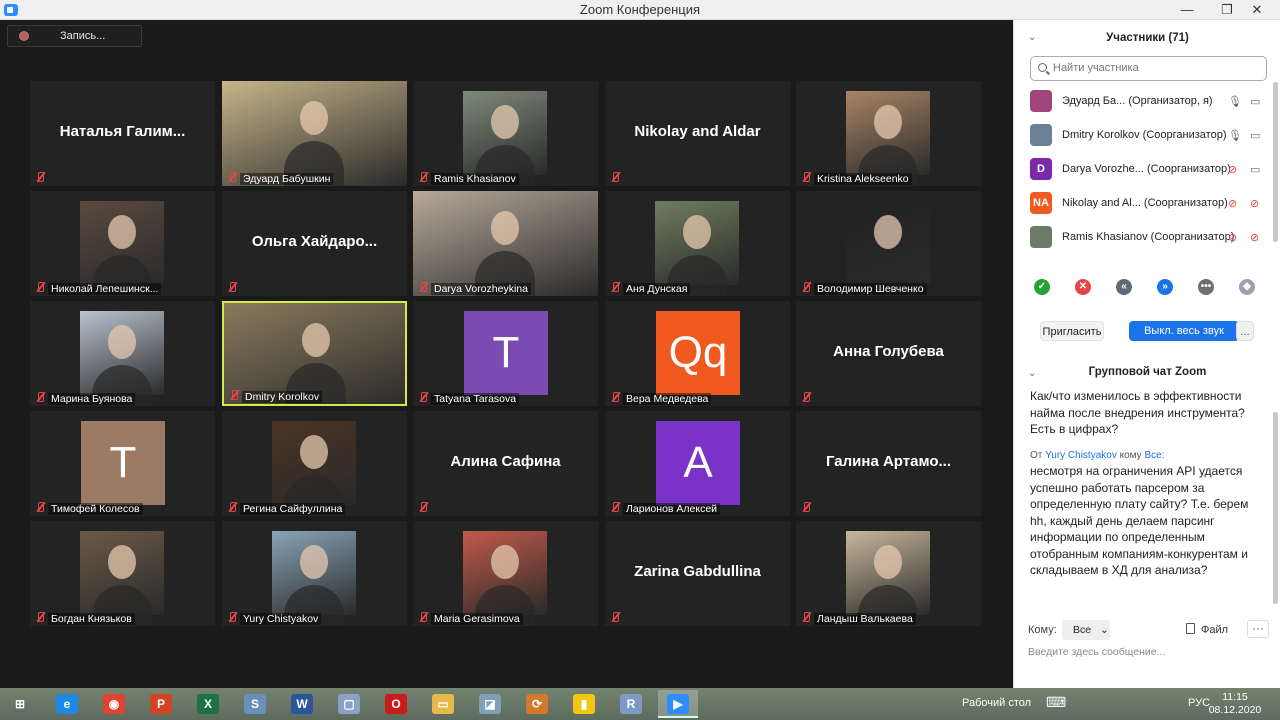  I want to click on minimize-button: —, so click(1187, 10).